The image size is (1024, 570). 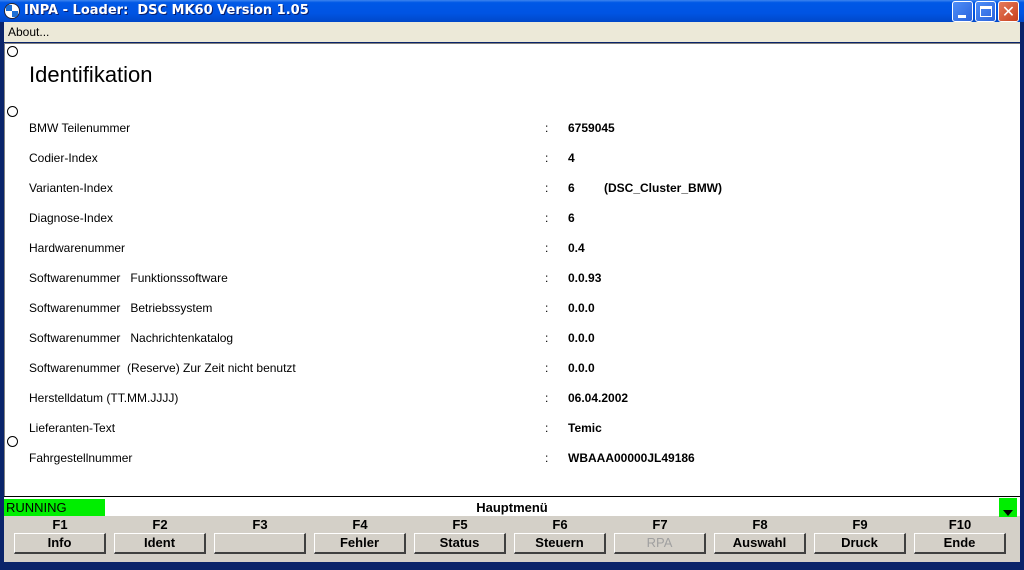 I want to click on row-label: Varianten-Index, so click(x=71, y=188).